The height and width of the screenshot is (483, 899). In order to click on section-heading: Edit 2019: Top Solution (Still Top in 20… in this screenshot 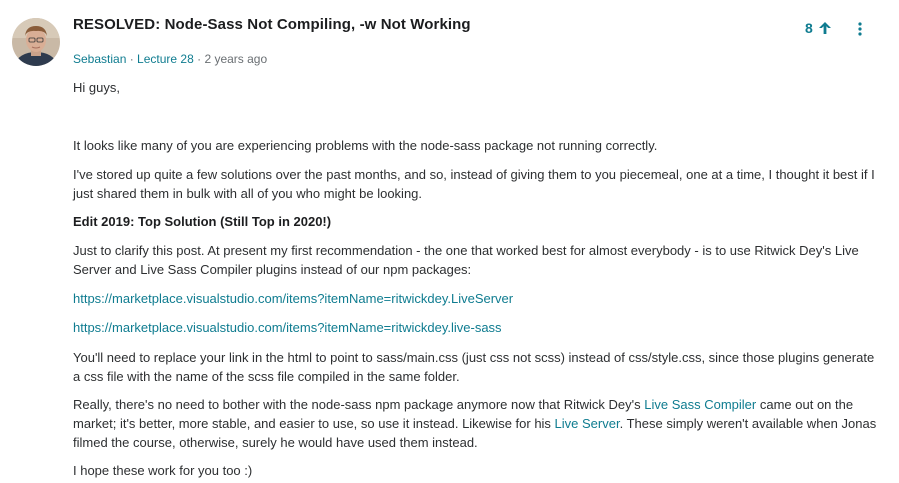, I will do `click(202, 221)`.